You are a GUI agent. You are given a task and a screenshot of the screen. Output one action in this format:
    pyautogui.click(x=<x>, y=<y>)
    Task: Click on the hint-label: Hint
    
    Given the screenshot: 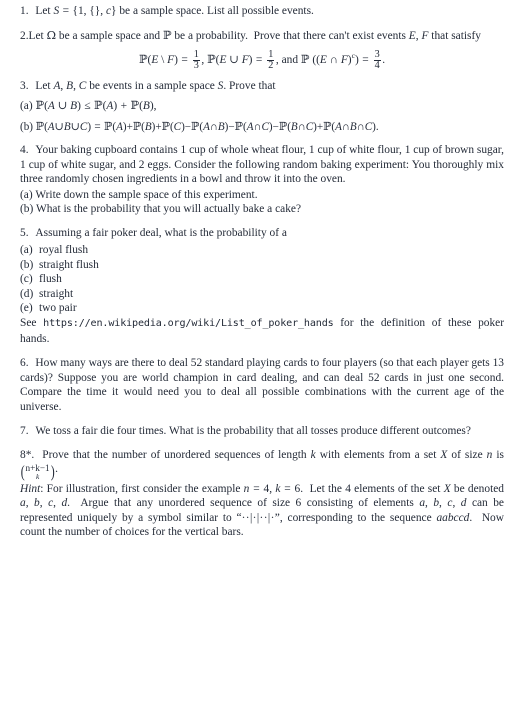 What is the action you would take?
    pyautogui.click(x=30, y=488)
    